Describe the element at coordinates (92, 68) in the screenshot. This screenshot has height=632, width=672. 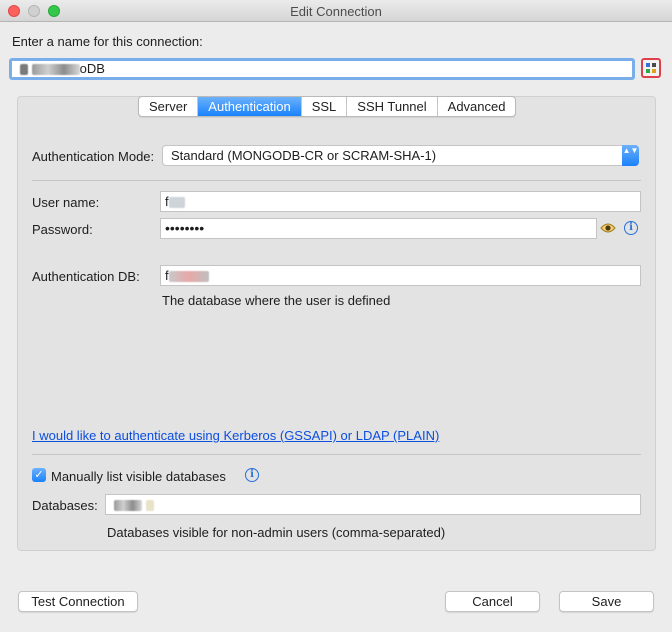
I see `connection-name-suffix: oDB` at that location.